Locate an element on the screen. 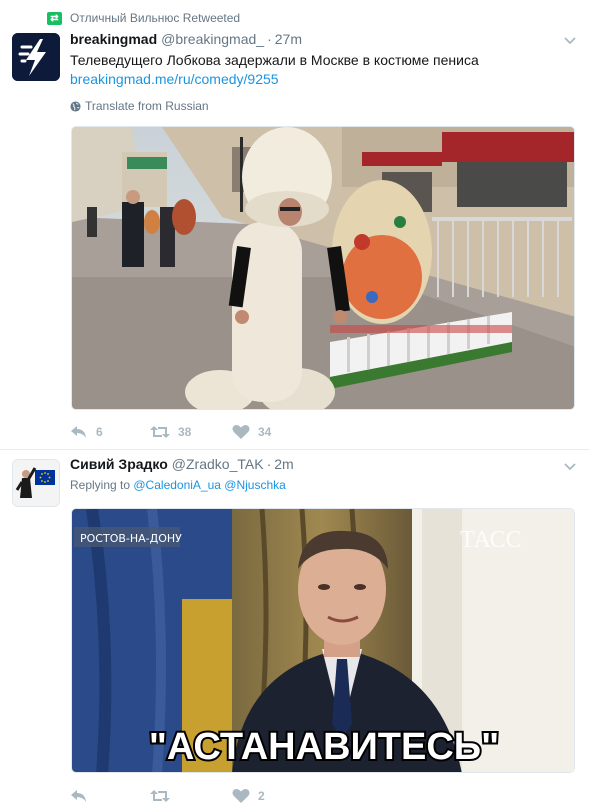 The image size is (589, 807). mention-link: @CaledoniA_ua is located at coordinates (177, 485).